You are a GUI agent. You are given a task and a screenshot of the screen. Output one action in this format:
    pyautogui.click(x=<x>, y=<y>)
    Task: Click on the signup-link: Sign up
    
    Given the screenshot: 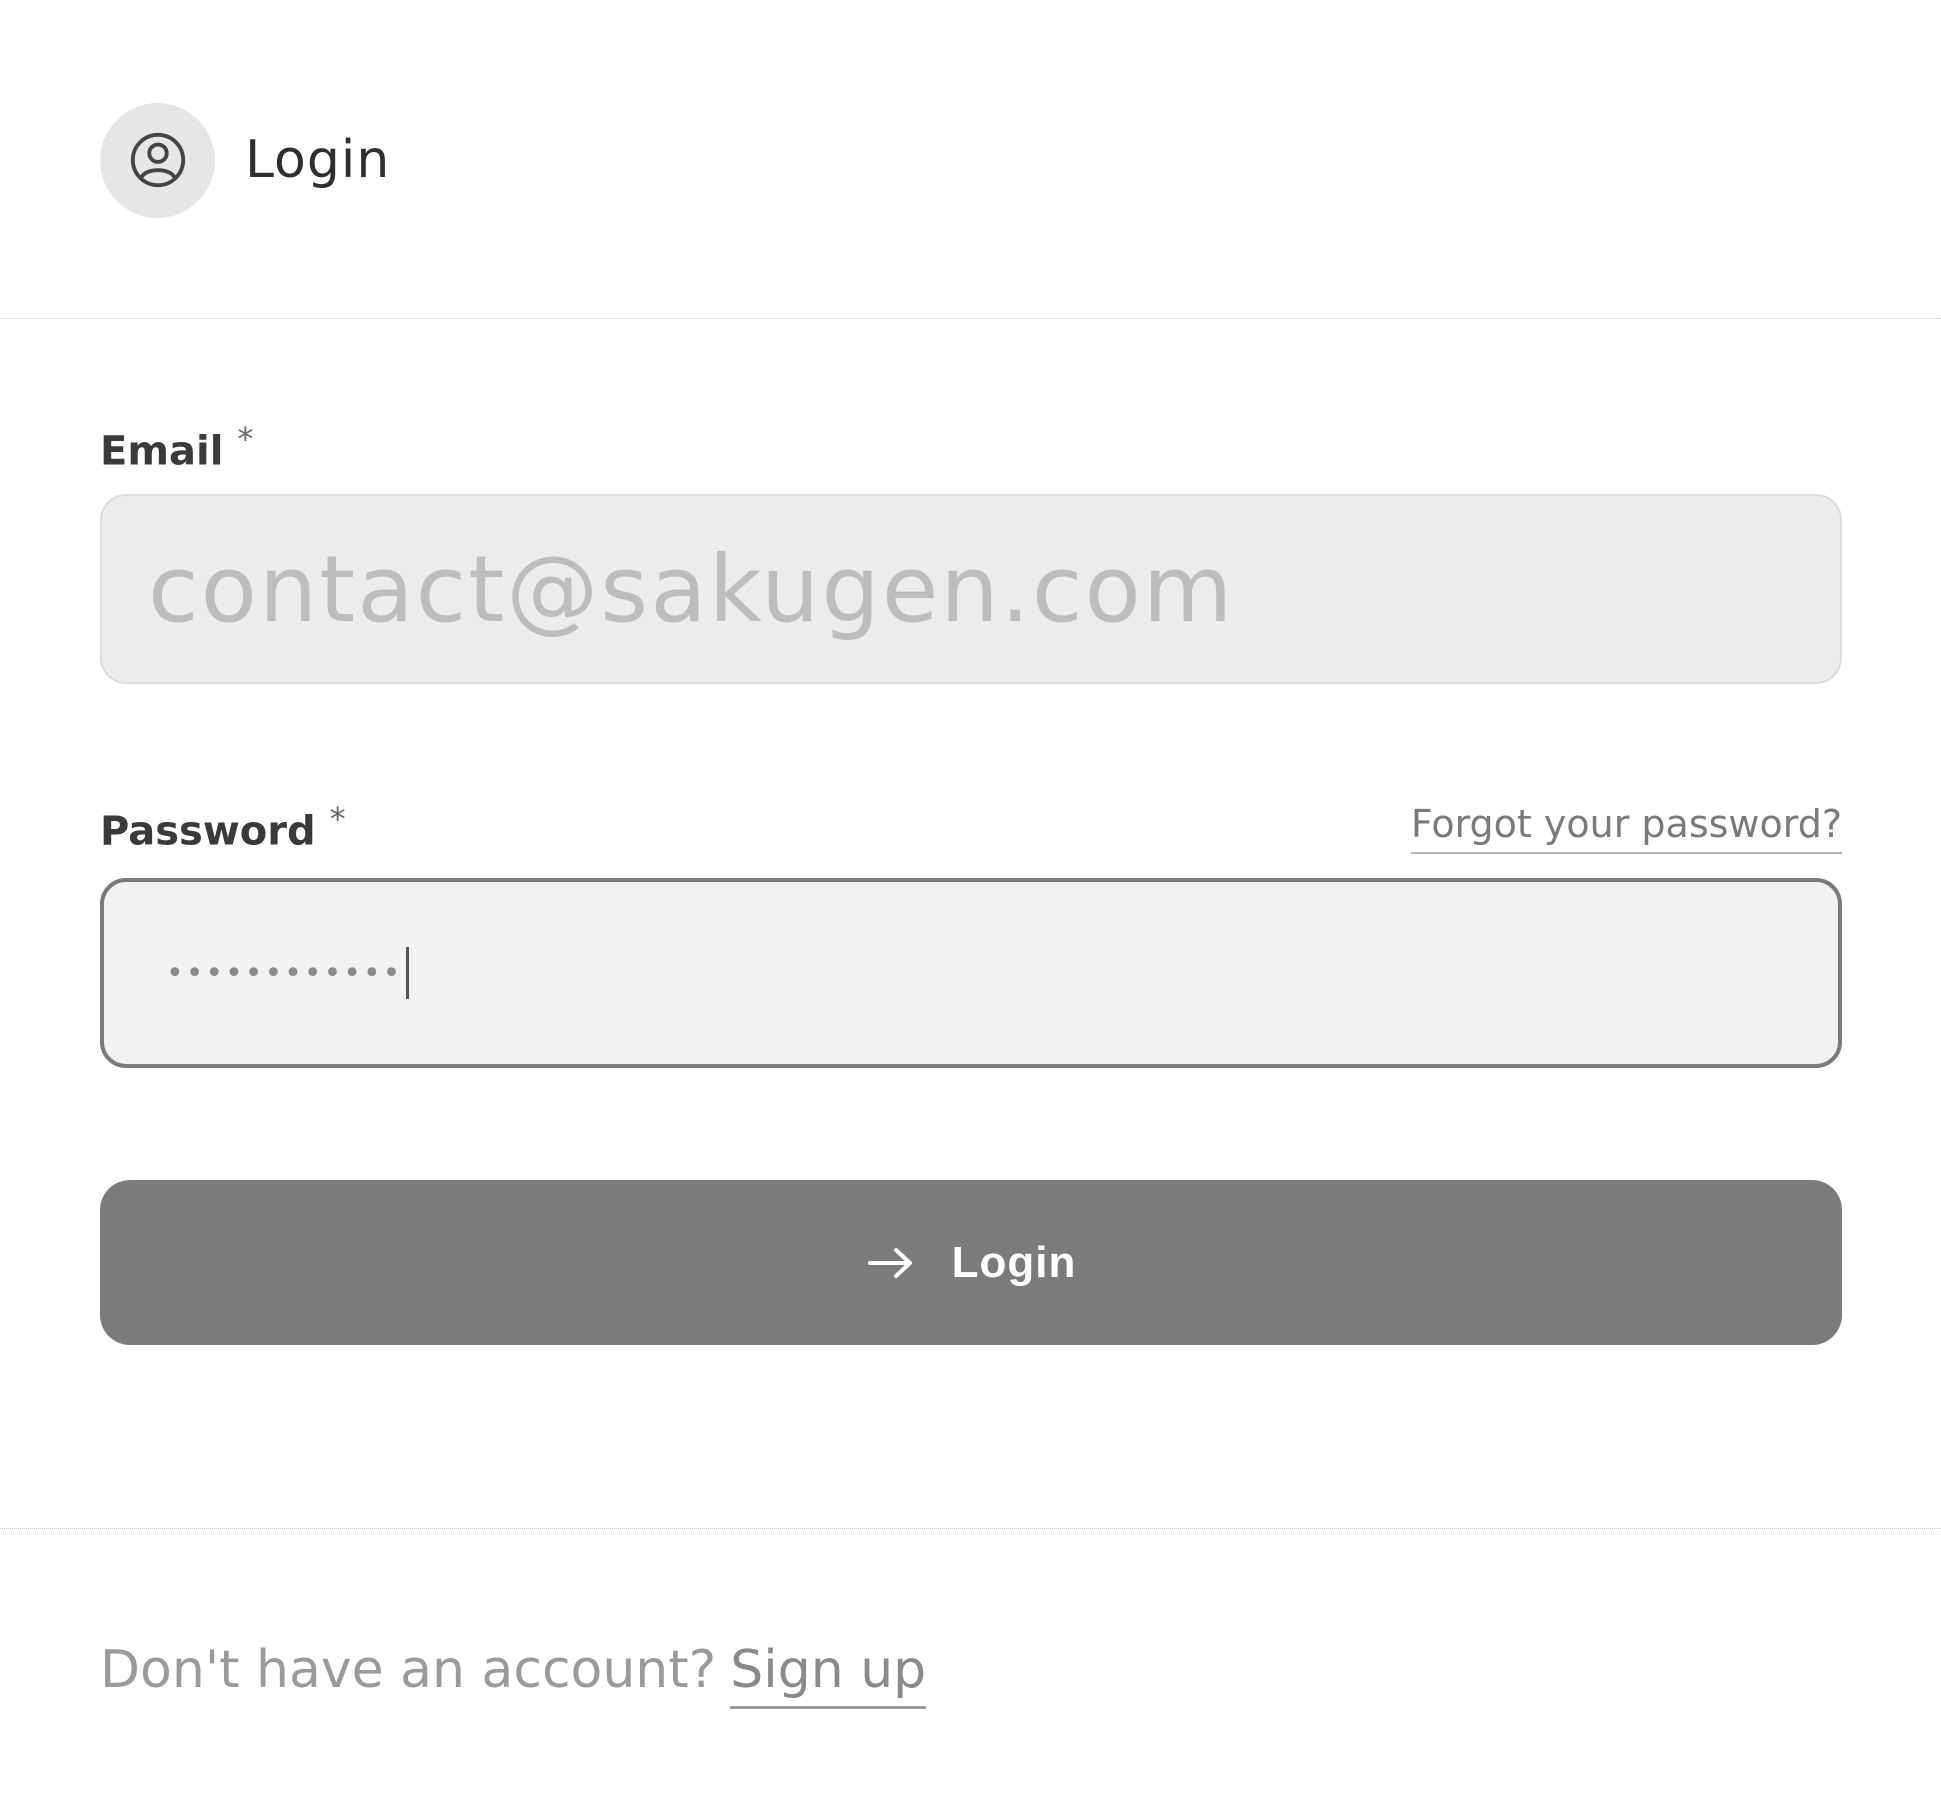 What is the action you would take?
    pyautogui.click(x=828, y=1674)
    